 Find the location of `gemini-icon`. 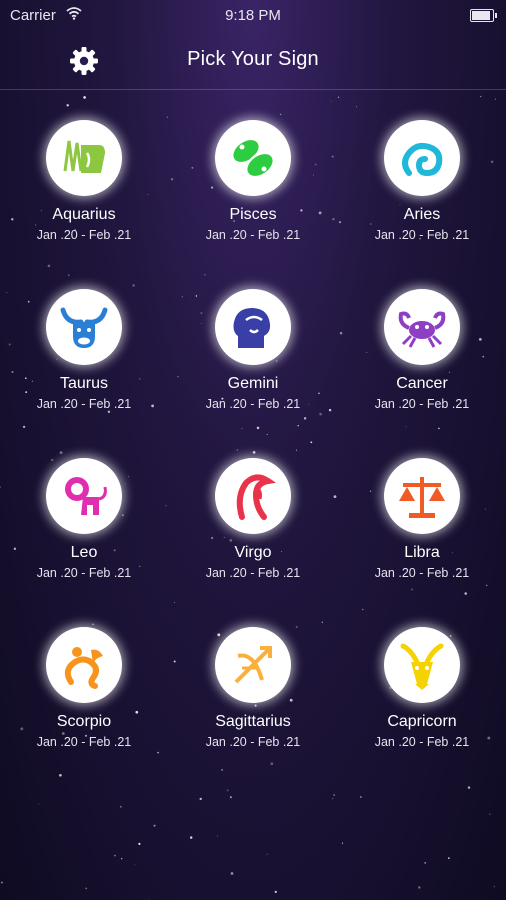

gemini-icon is located at coordinates (252, 328).